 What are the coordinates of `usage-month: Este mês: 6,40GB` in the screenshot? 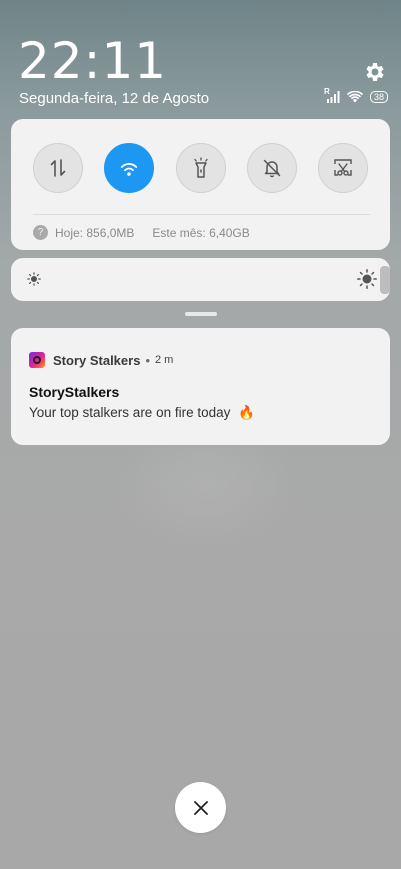 It's located at (201, 232).